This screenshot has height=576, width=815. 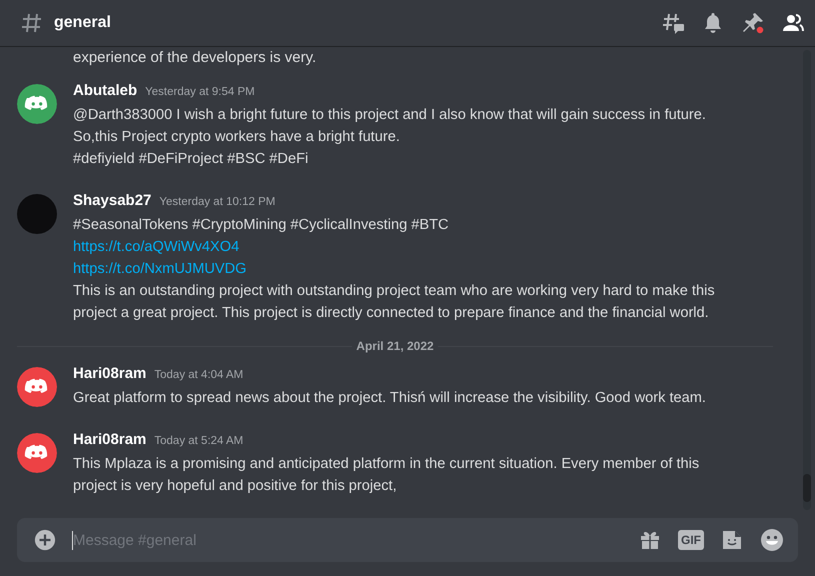 What do you see at coordinates (105, 90) in the screenshot?
I see `username: Abutaleb` at bounding box center [105, 90].